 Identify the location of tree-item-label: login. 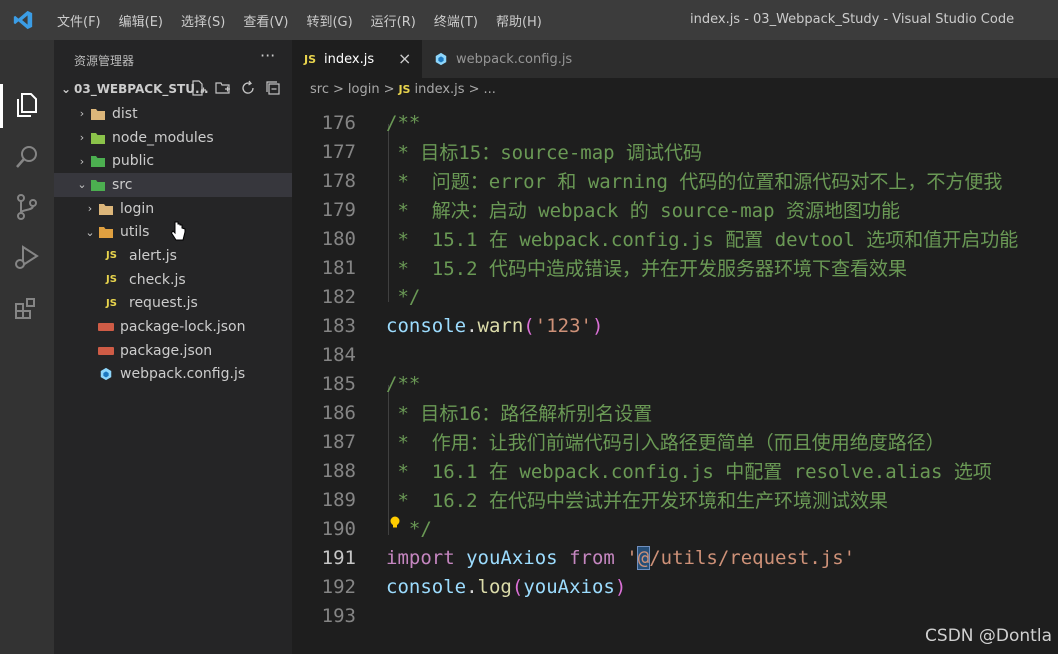
(137, 208).